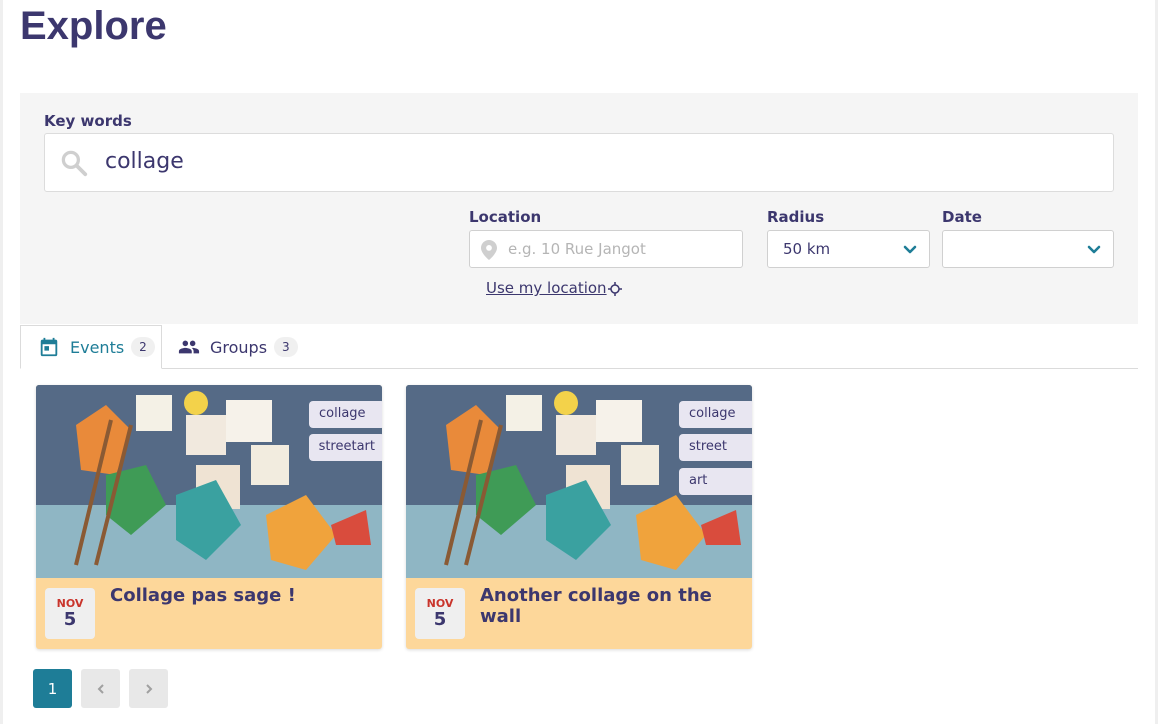 This screenshot has height=724, width=1158. What do you see at coordinates (286, 347) in the screenshot?
I see `groups-count-badge: 3` at bounding box center [286, 347].